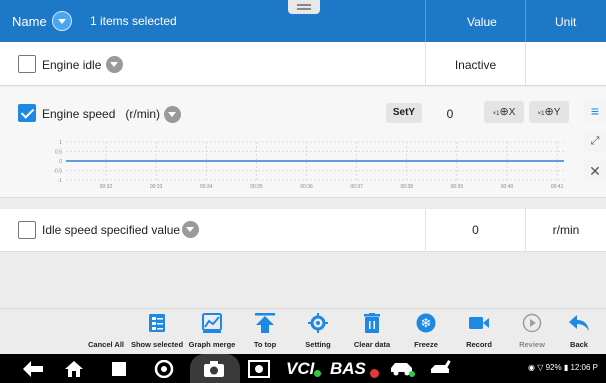 Image resolution: width=606 pixels, height=383 pixels. I want to click on play-circle-icon, so click(532, 323).